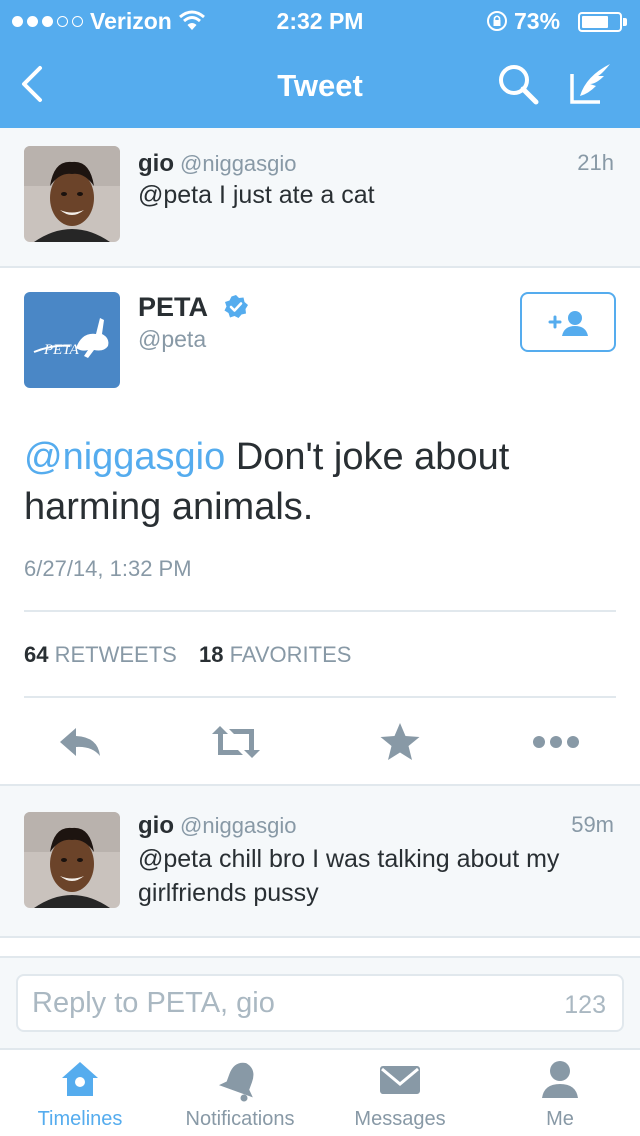 The width and height of the screenshot is (640, 1136). Describe the element at coordinates (602, 22) in the screenshot. I see `battery-icon` at that location.